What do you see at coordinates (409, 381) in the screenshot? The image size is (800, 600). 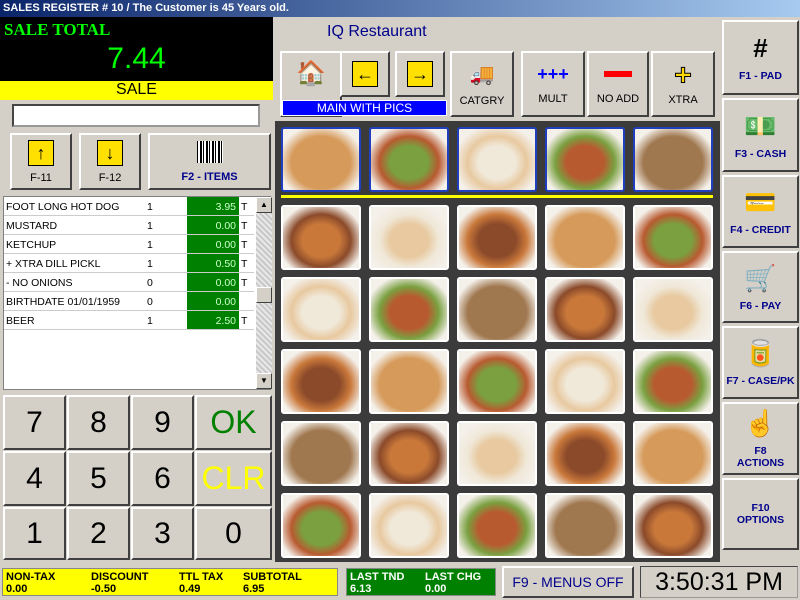 I see `menu-item-tacos-tile` at bounding box center [409, 381].